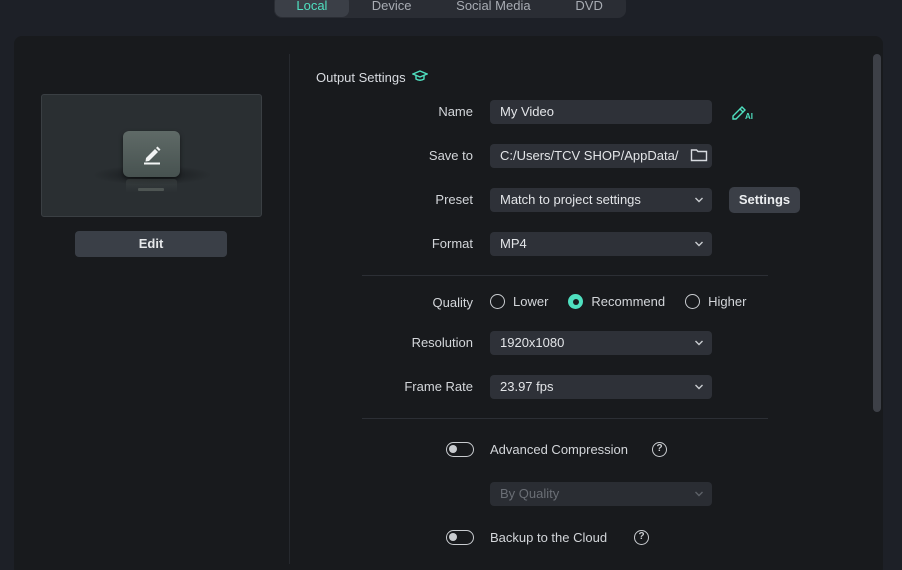  I want to click on settings-button: Settings, so click(764, 200).